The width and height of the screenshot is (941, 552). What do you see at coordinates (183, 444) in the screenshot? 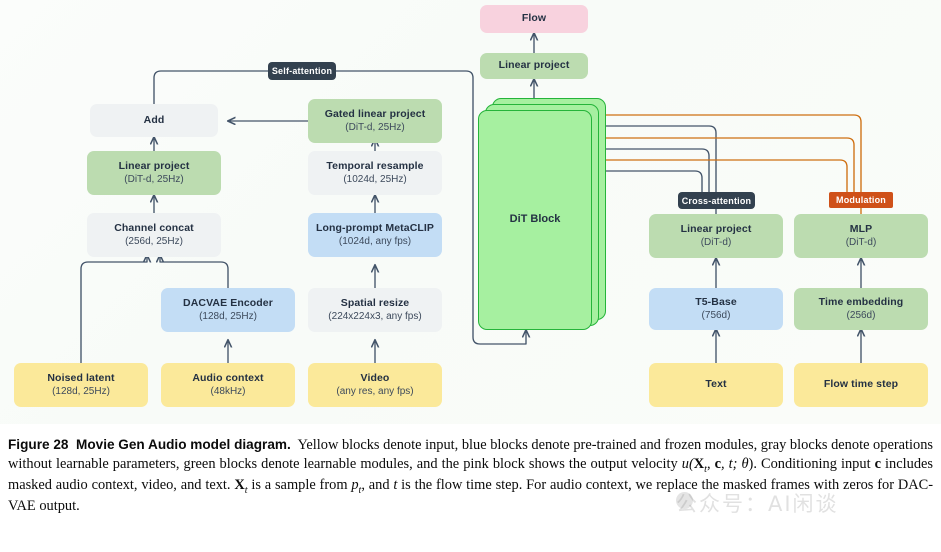
I see `caption-title: Movie Gen Audio model diagram.` at bounding box center [183, 444].